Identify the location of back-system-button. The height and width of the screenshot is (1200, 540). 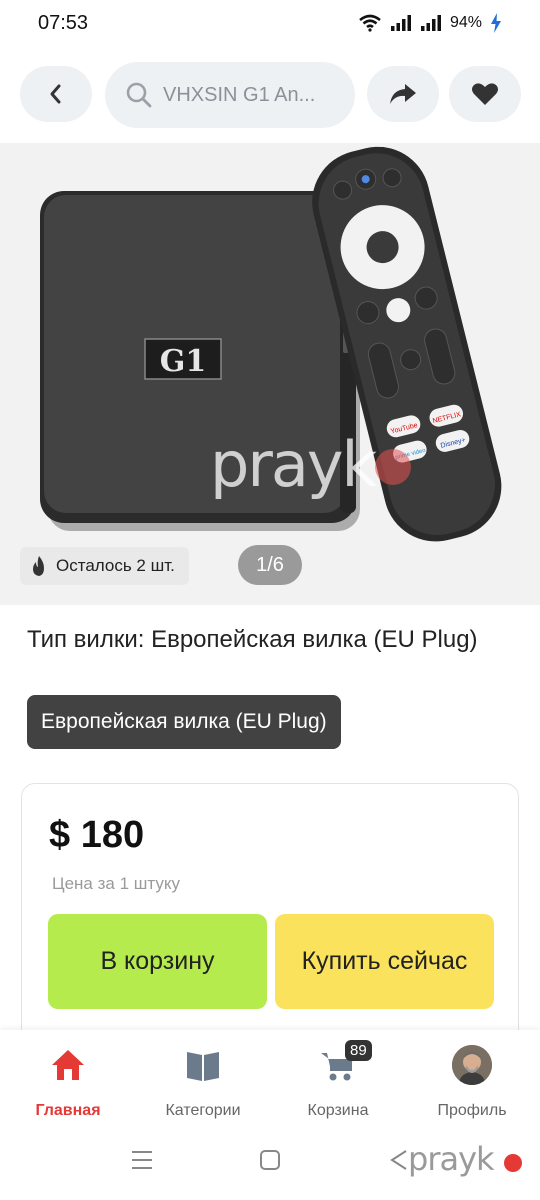
(399, 1162).